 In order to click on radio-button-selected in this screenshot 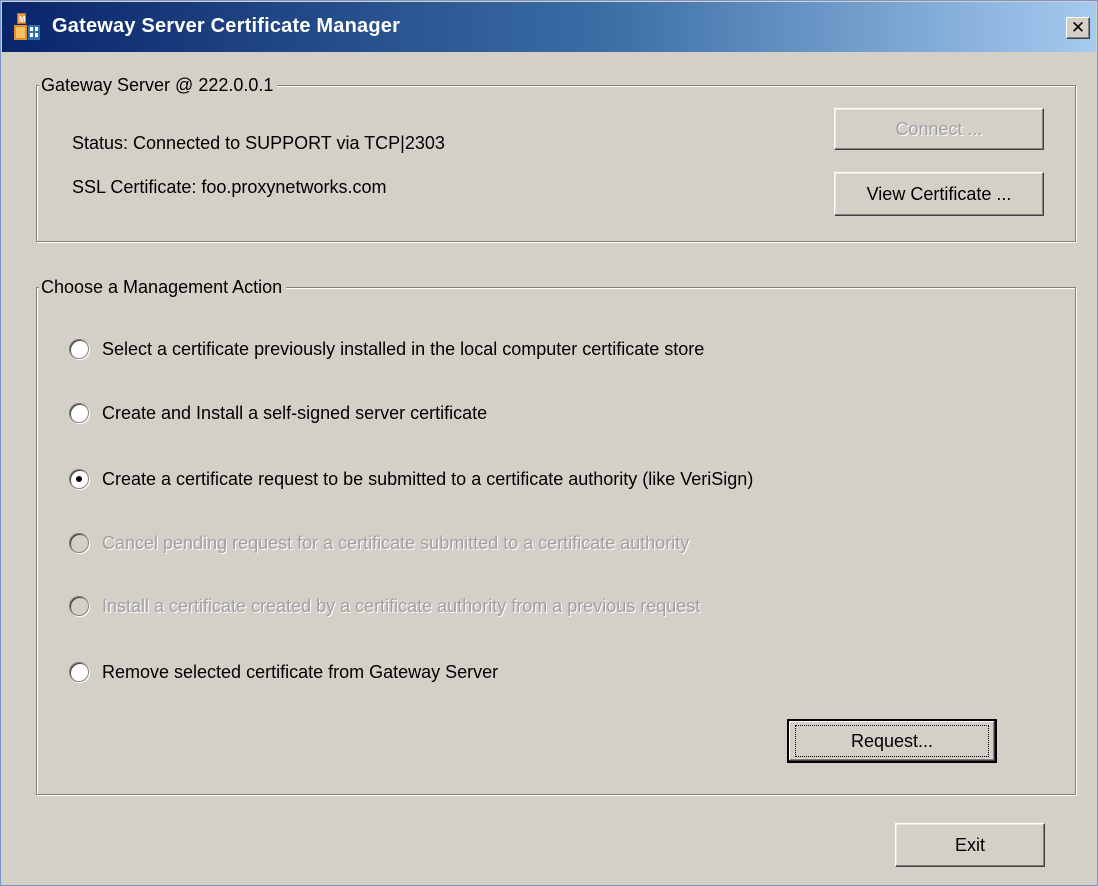, I will do `click(79, 479)`.